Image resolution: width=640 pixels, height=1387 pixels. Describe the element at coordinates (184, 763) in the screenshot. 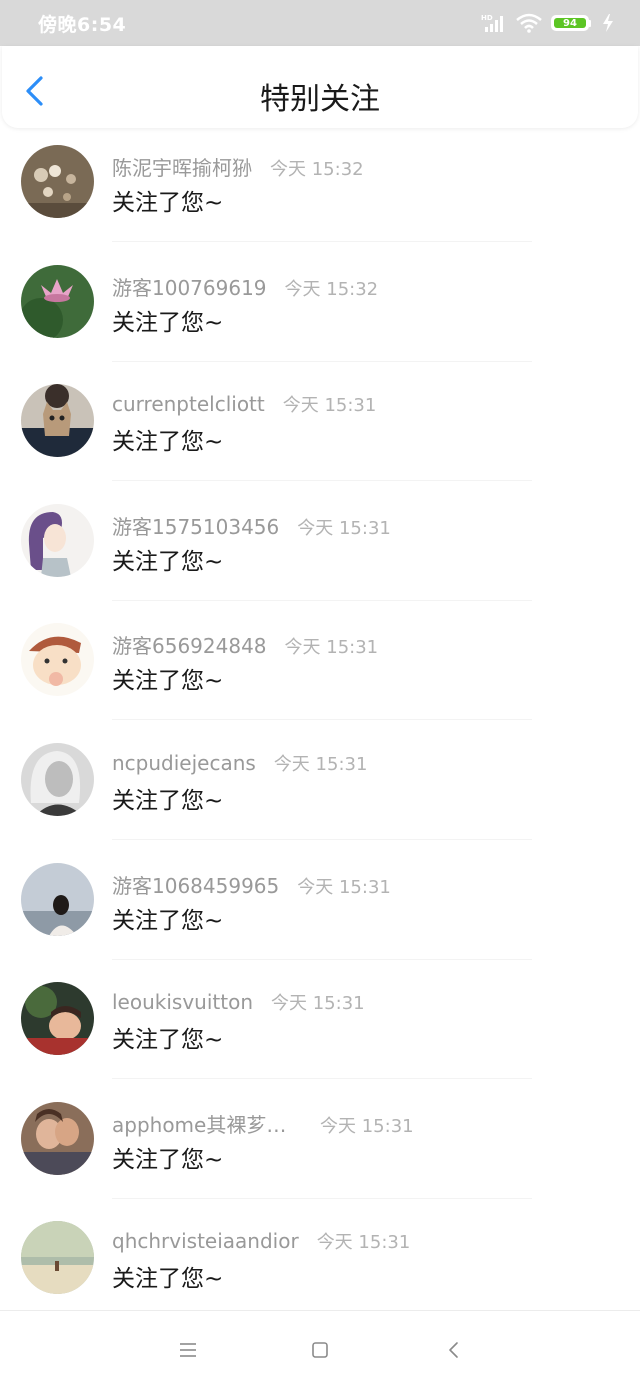

I see `user-name: ncpudiejecans` at that location.